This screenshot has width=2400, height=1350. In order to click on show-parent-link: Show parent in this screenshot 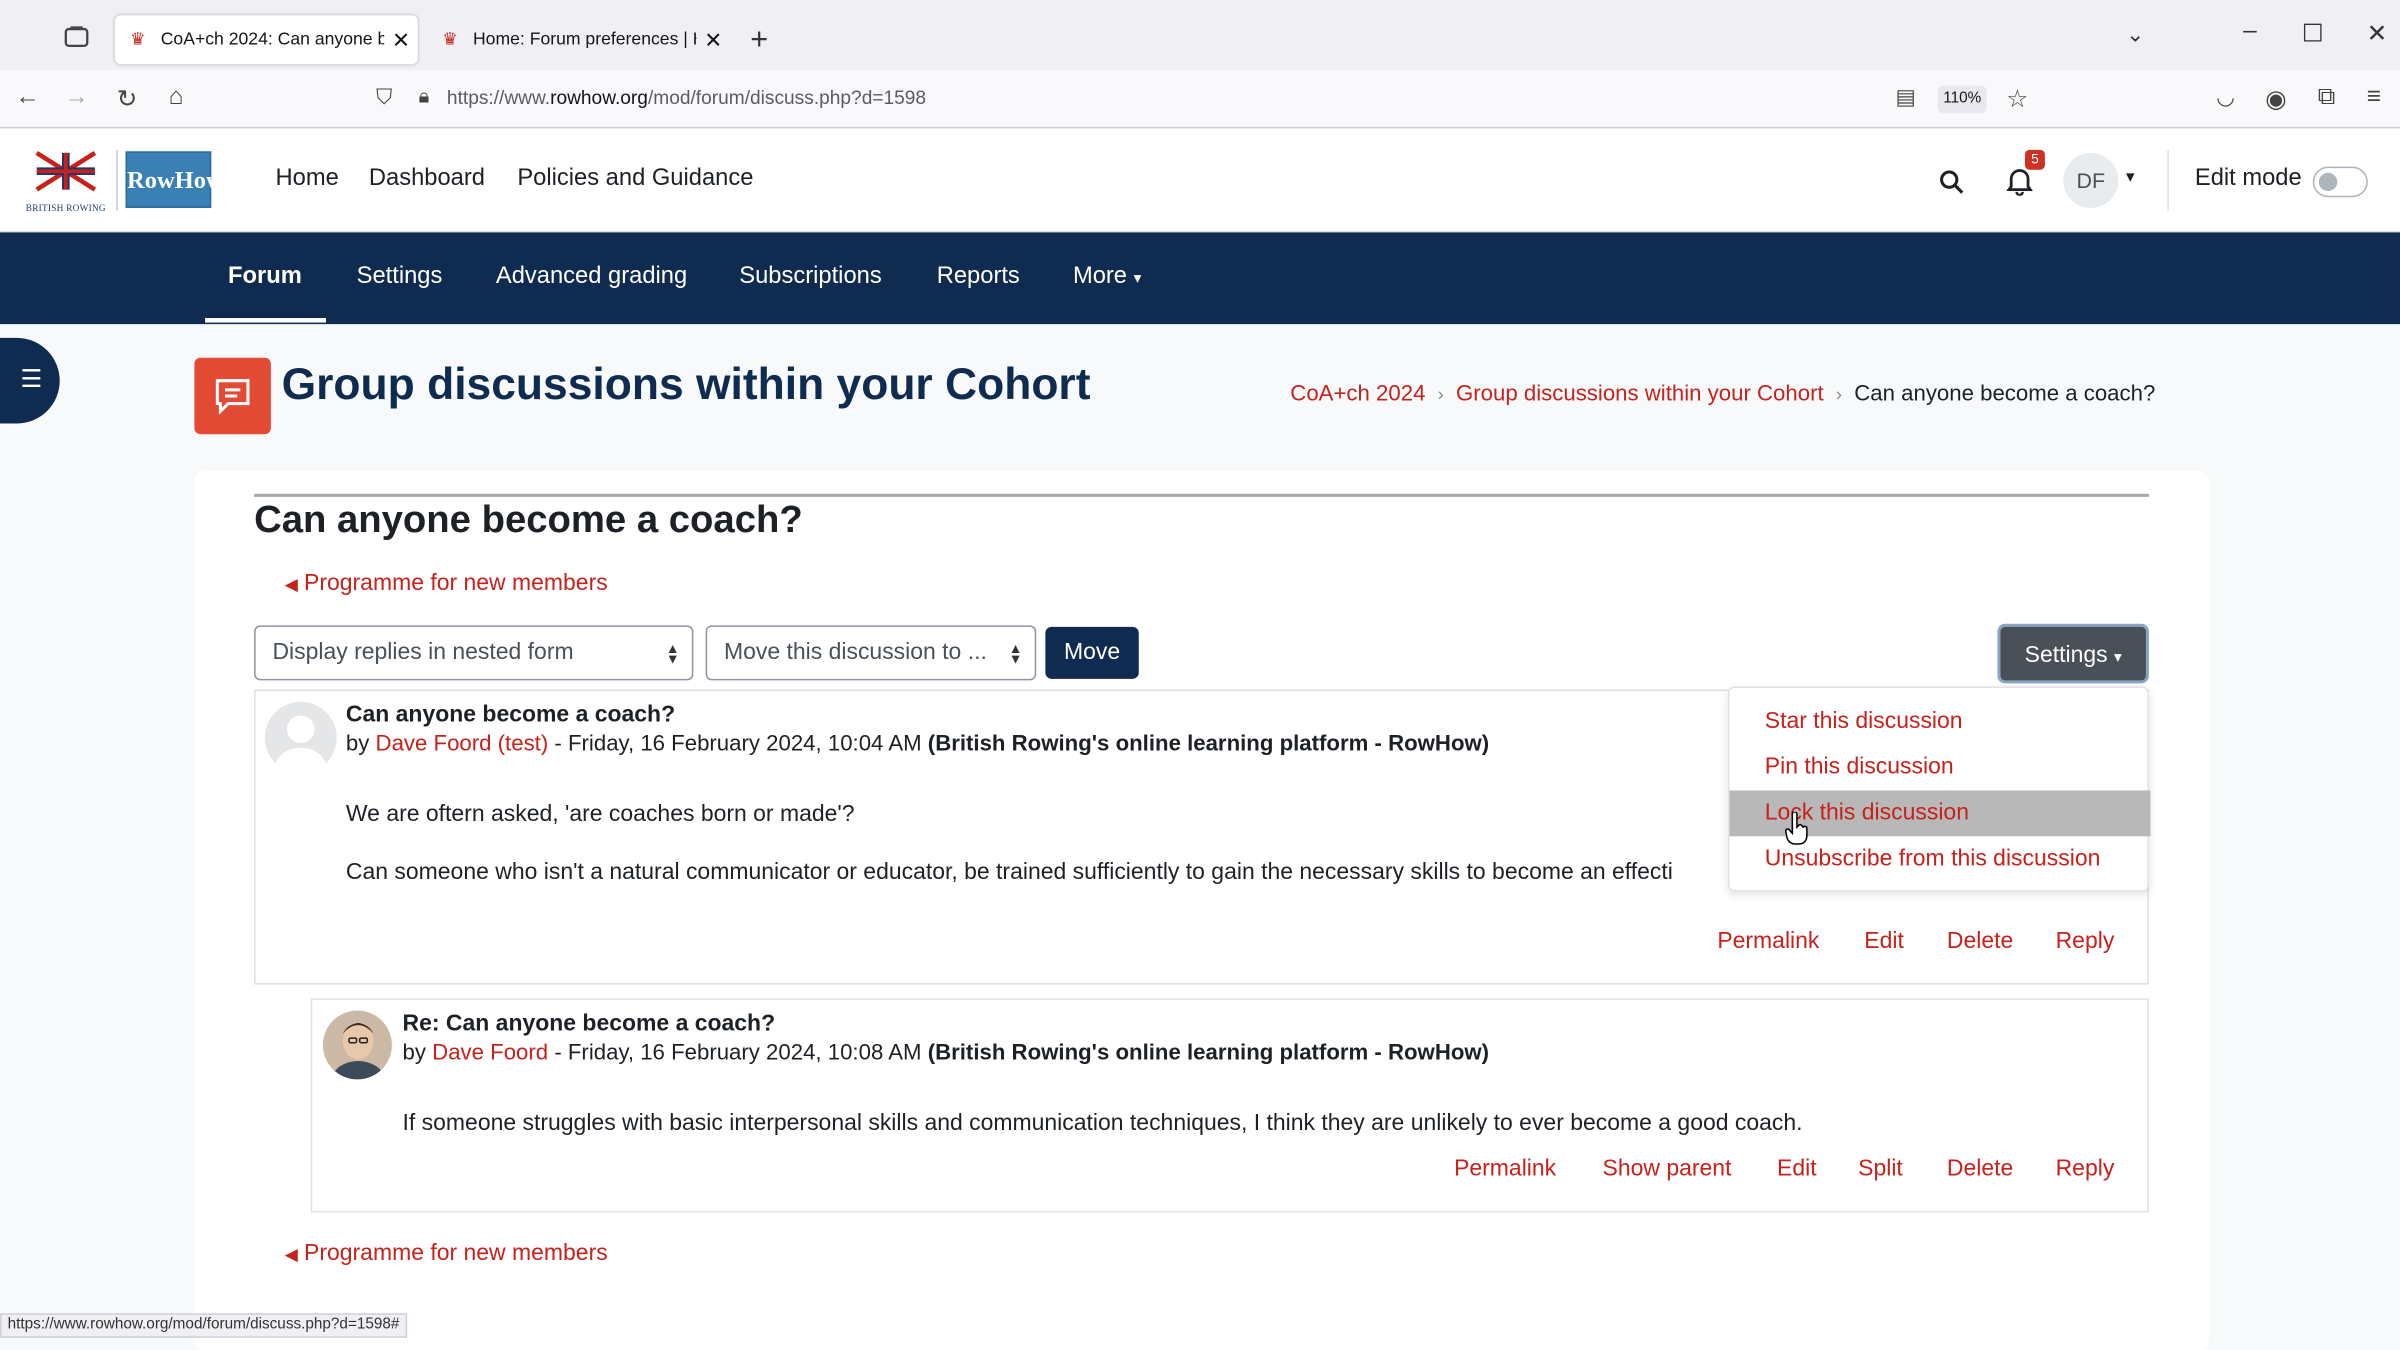, I will do `click(1667, 1169)`.